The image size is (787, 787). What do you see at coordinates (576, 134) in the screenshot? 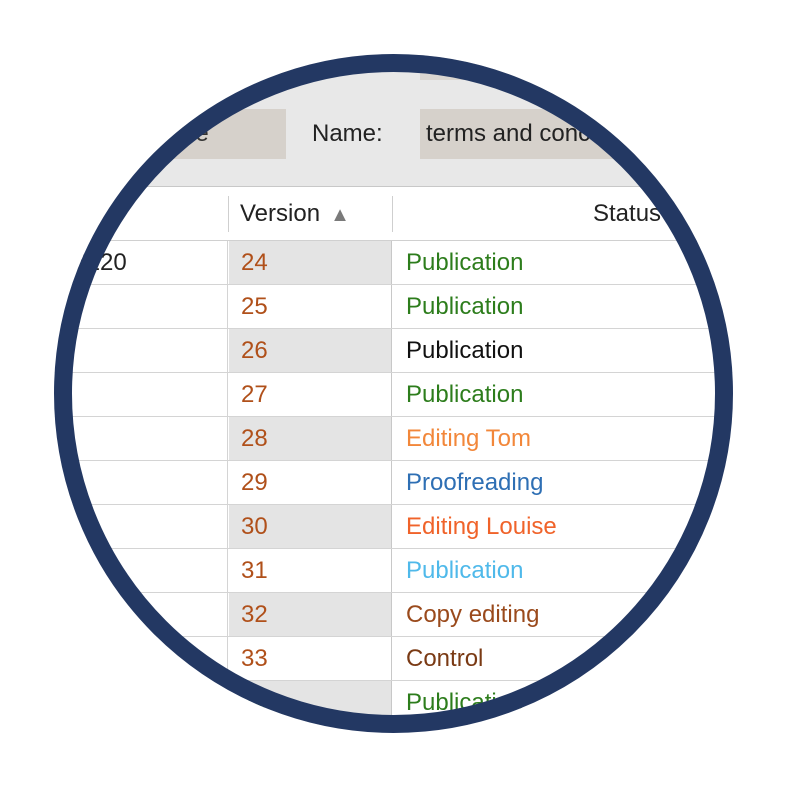
I see `name-input` at bounding box center [576, 134].